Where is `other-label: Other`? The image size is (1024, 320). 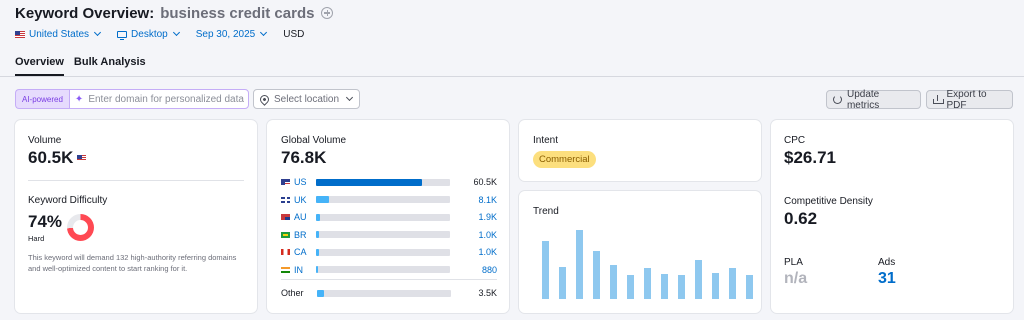 other-label: Other is located at coordinates (292, 293).